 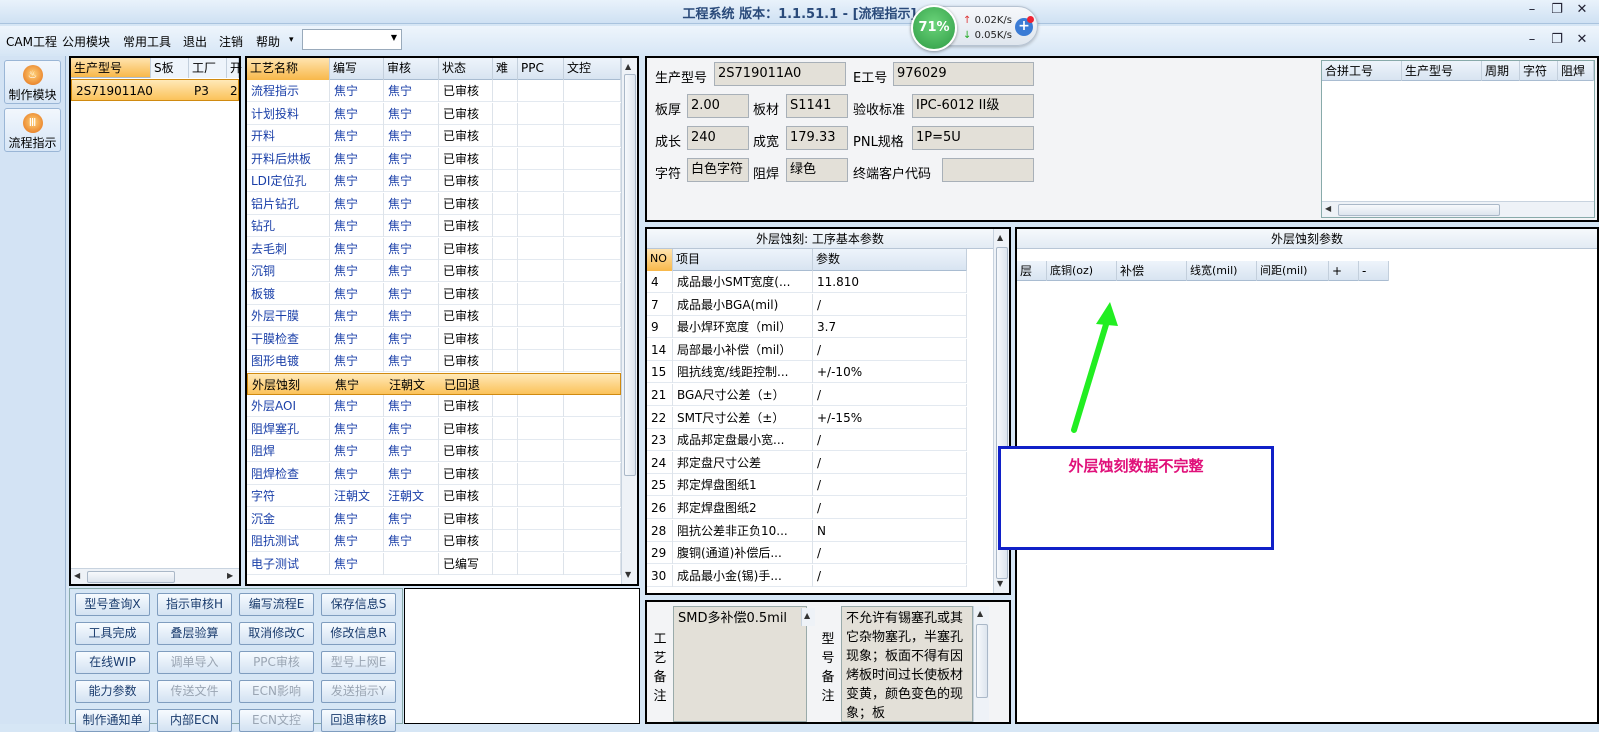 What do you see at coordinates (234, 68) in the screenshot?
I see `column-header: 开` at bounding box center [234, 68].